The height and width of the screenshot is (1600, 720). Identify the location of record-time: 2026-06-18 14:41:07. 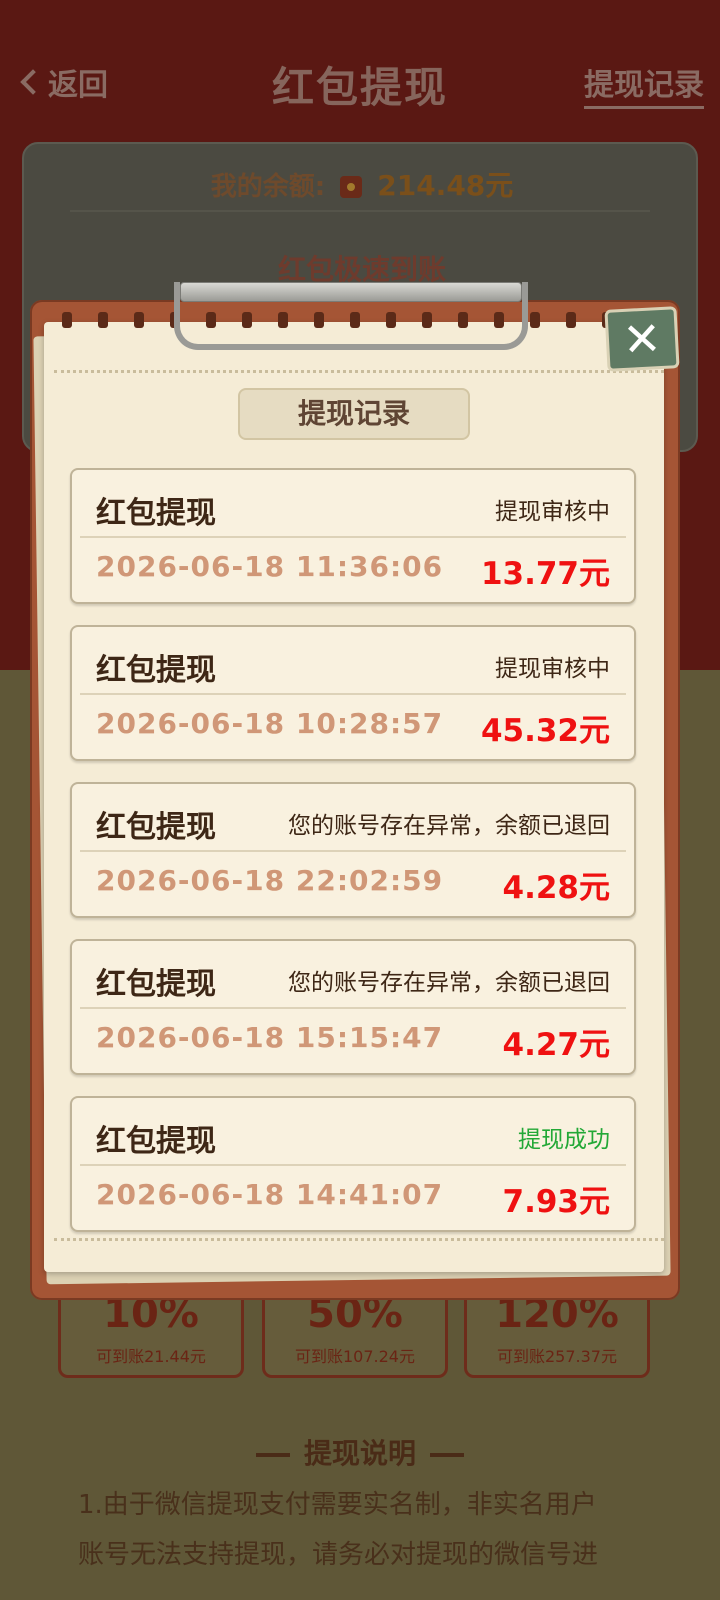
(270, 1194).